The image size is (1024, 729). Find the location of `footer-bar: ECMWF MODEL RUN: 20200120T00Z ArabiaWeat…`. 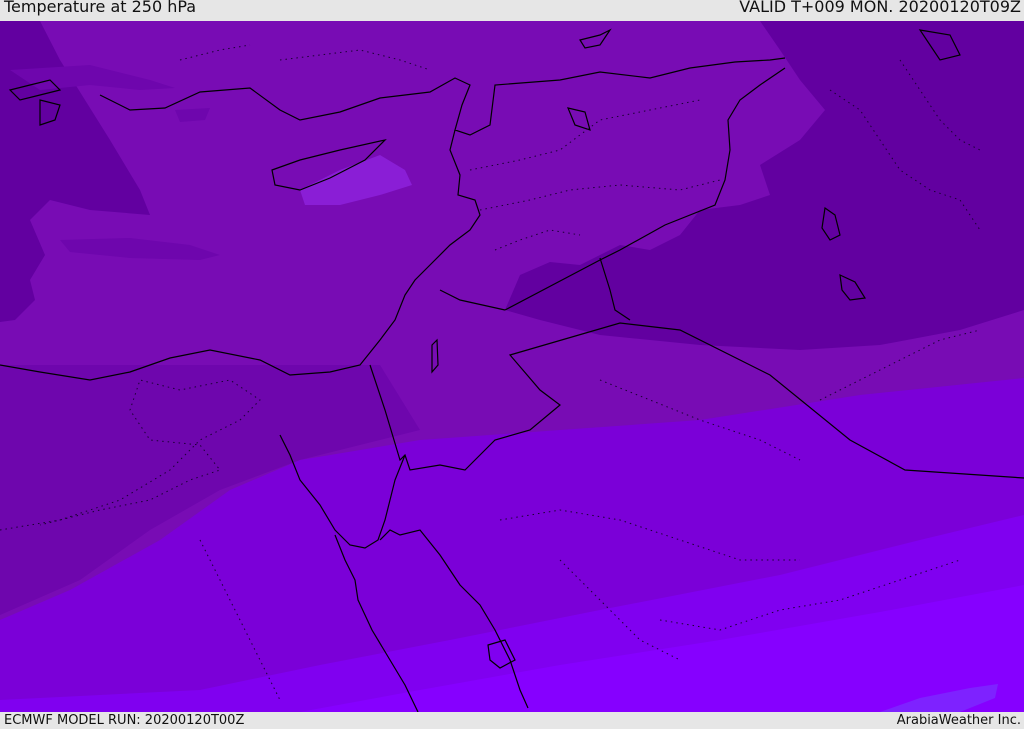

footer-bar: ECMWF MODEL RUN: 20200120T00Z ArabiaWeat… is located at coordinates (512, 720).